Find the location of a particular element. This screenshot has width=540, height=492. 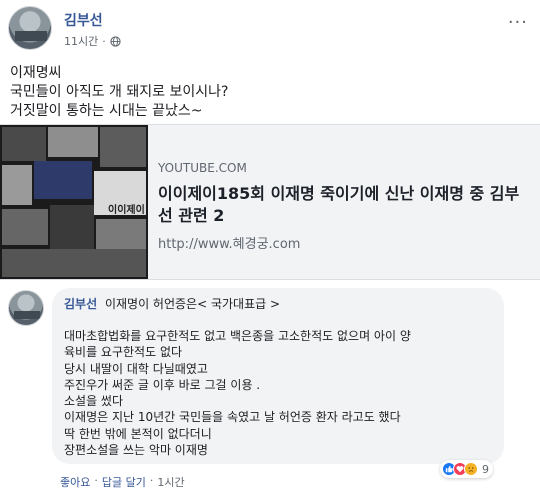

post-meta: 11시간 · is located at coordinates (92, 41).